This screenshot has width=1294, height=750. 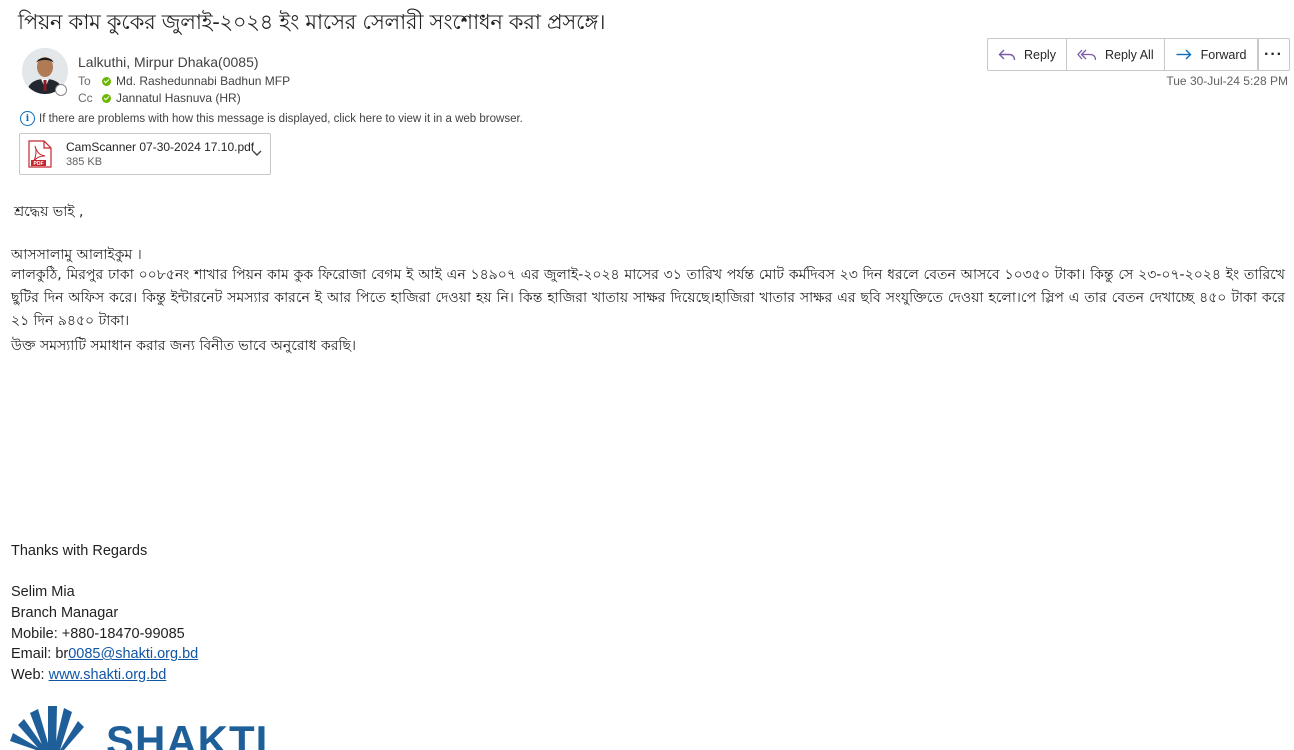 I want to click on shakti-logo: SHAKTI, so click(x=140, y=726).